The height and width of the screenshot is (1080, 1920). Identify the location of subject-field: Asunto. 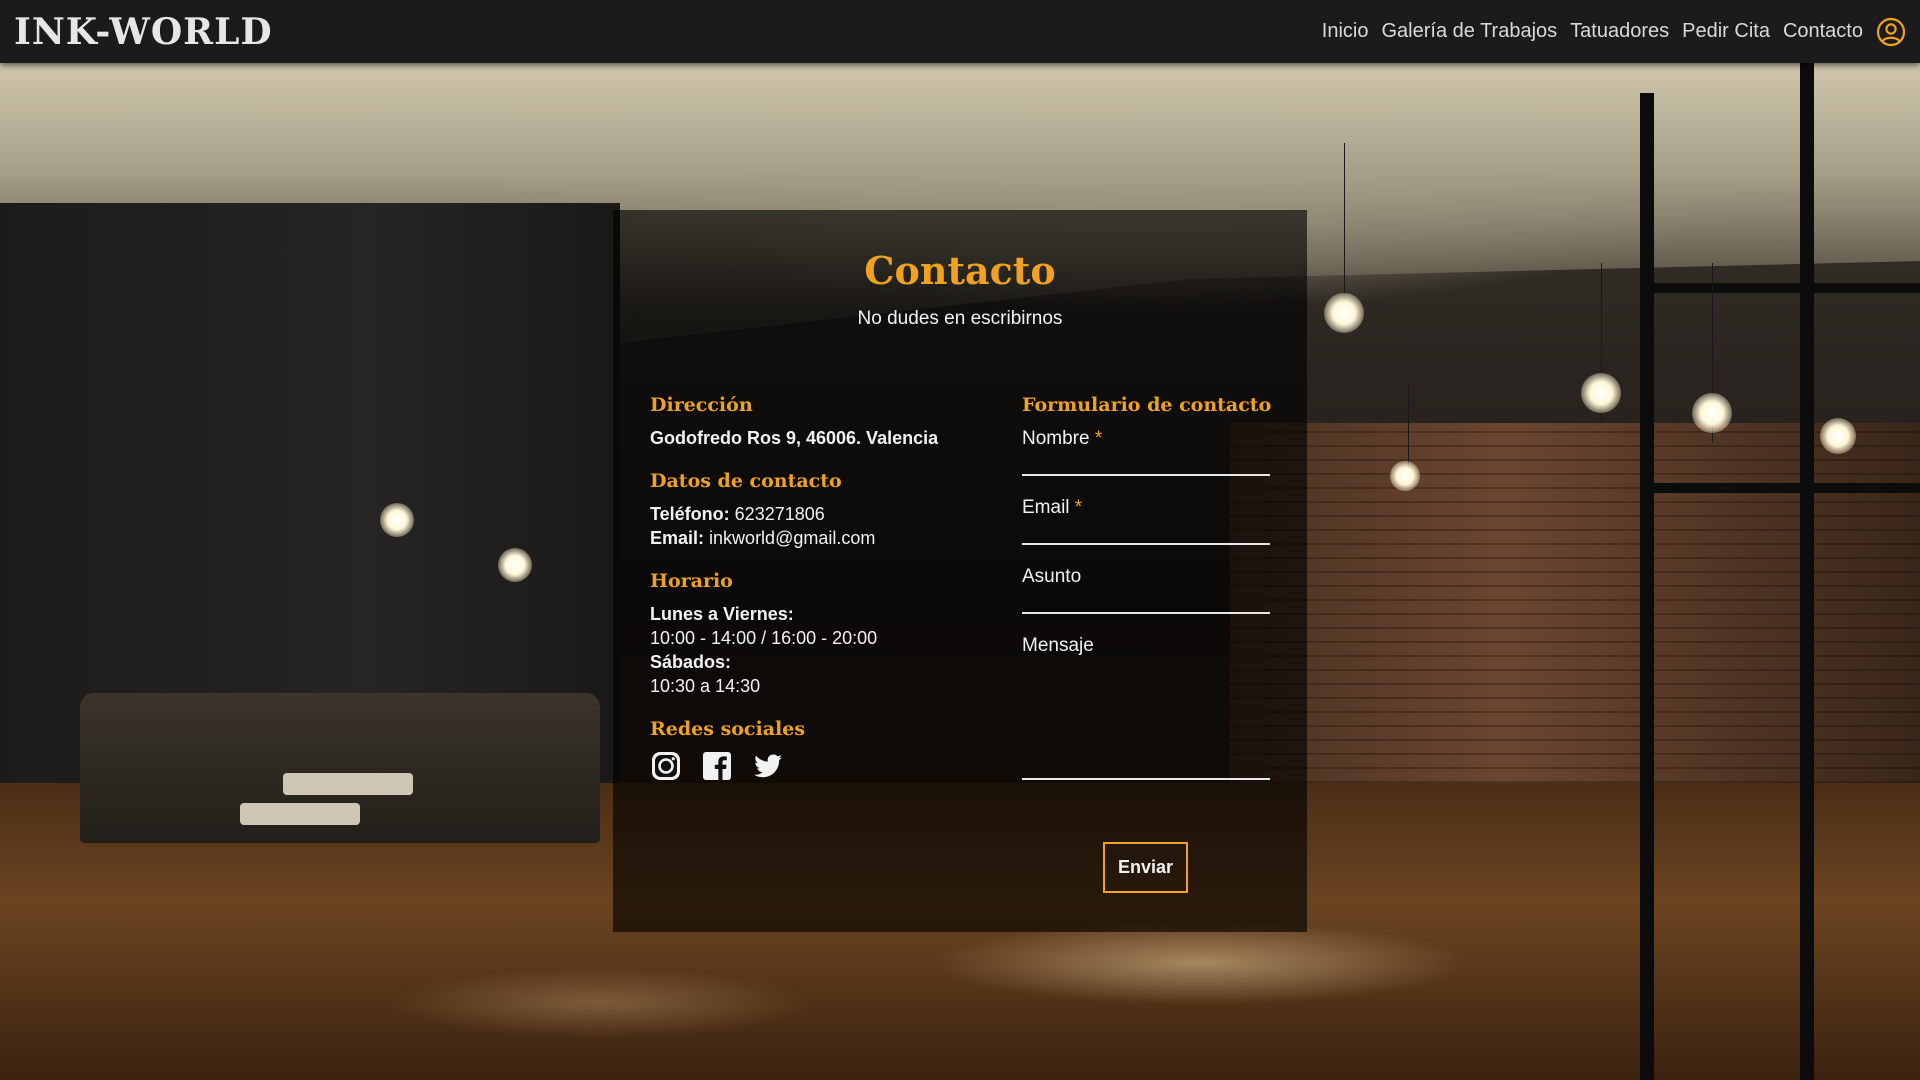
(1146, 589).